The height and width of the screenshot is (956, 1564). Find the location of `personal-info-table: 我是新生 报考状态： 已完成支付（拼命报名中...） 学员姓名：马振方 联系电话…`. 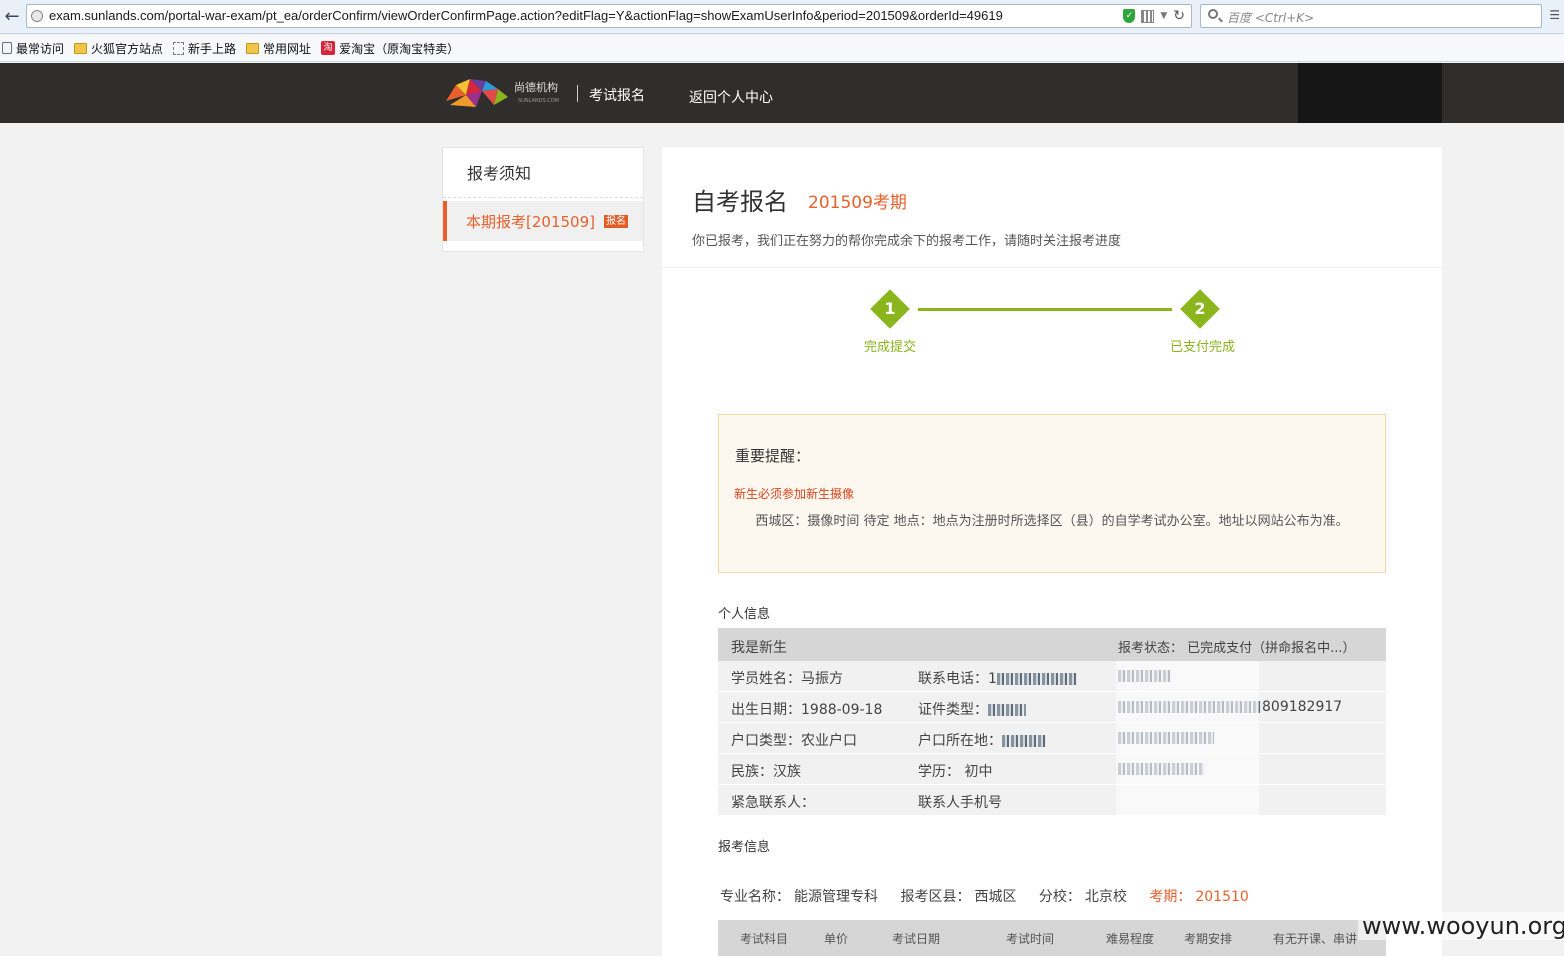

personal-info-table: 我是新生 报考状态： 已完成支付（拼命报名中...） 学员姓名：马振方 联系电话… is located at coordinates (1052, 722).